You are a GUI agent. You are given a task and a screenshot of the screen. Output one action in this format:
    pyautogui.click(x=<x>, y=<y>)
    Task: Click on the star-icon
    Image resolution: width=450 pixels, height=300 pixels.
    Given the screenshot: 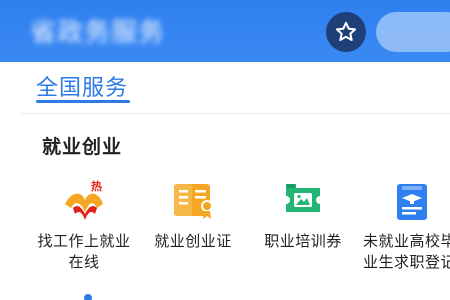 What is the action you would take?
    pyautogui.click(x=346, y=31)
    